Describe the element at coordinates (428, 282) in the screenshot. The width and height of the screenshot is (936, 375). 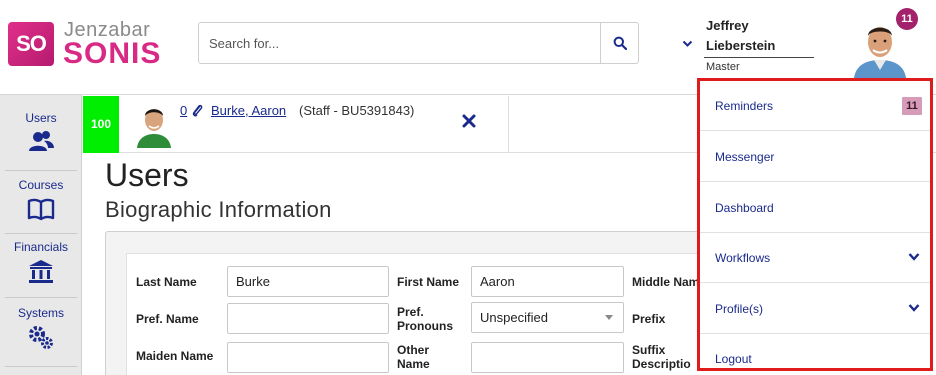
I see `first-name-label: First Name` at that location.